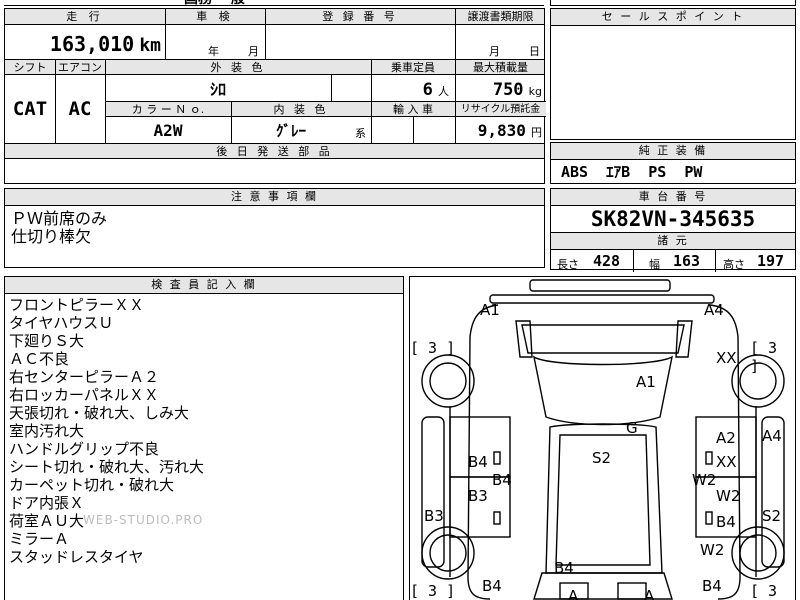 The image size is (800, 600). What do you see at coordinates (105, 44) in the screenshot?
I see `mileage-value: 163,010 km` at bounding box center [105, 44].